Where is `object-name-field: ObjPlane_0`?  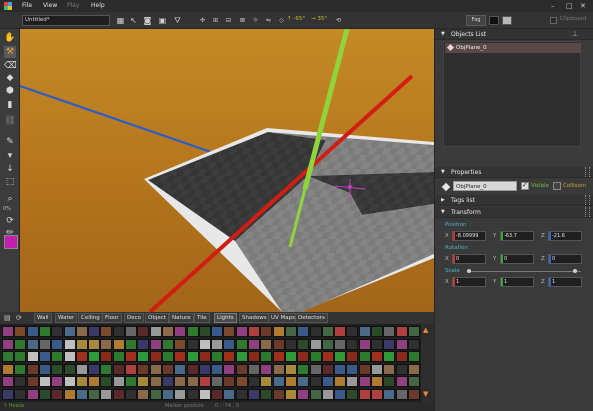
object-name-field: ObjPlane_0 is located at coordinates (485, 186).